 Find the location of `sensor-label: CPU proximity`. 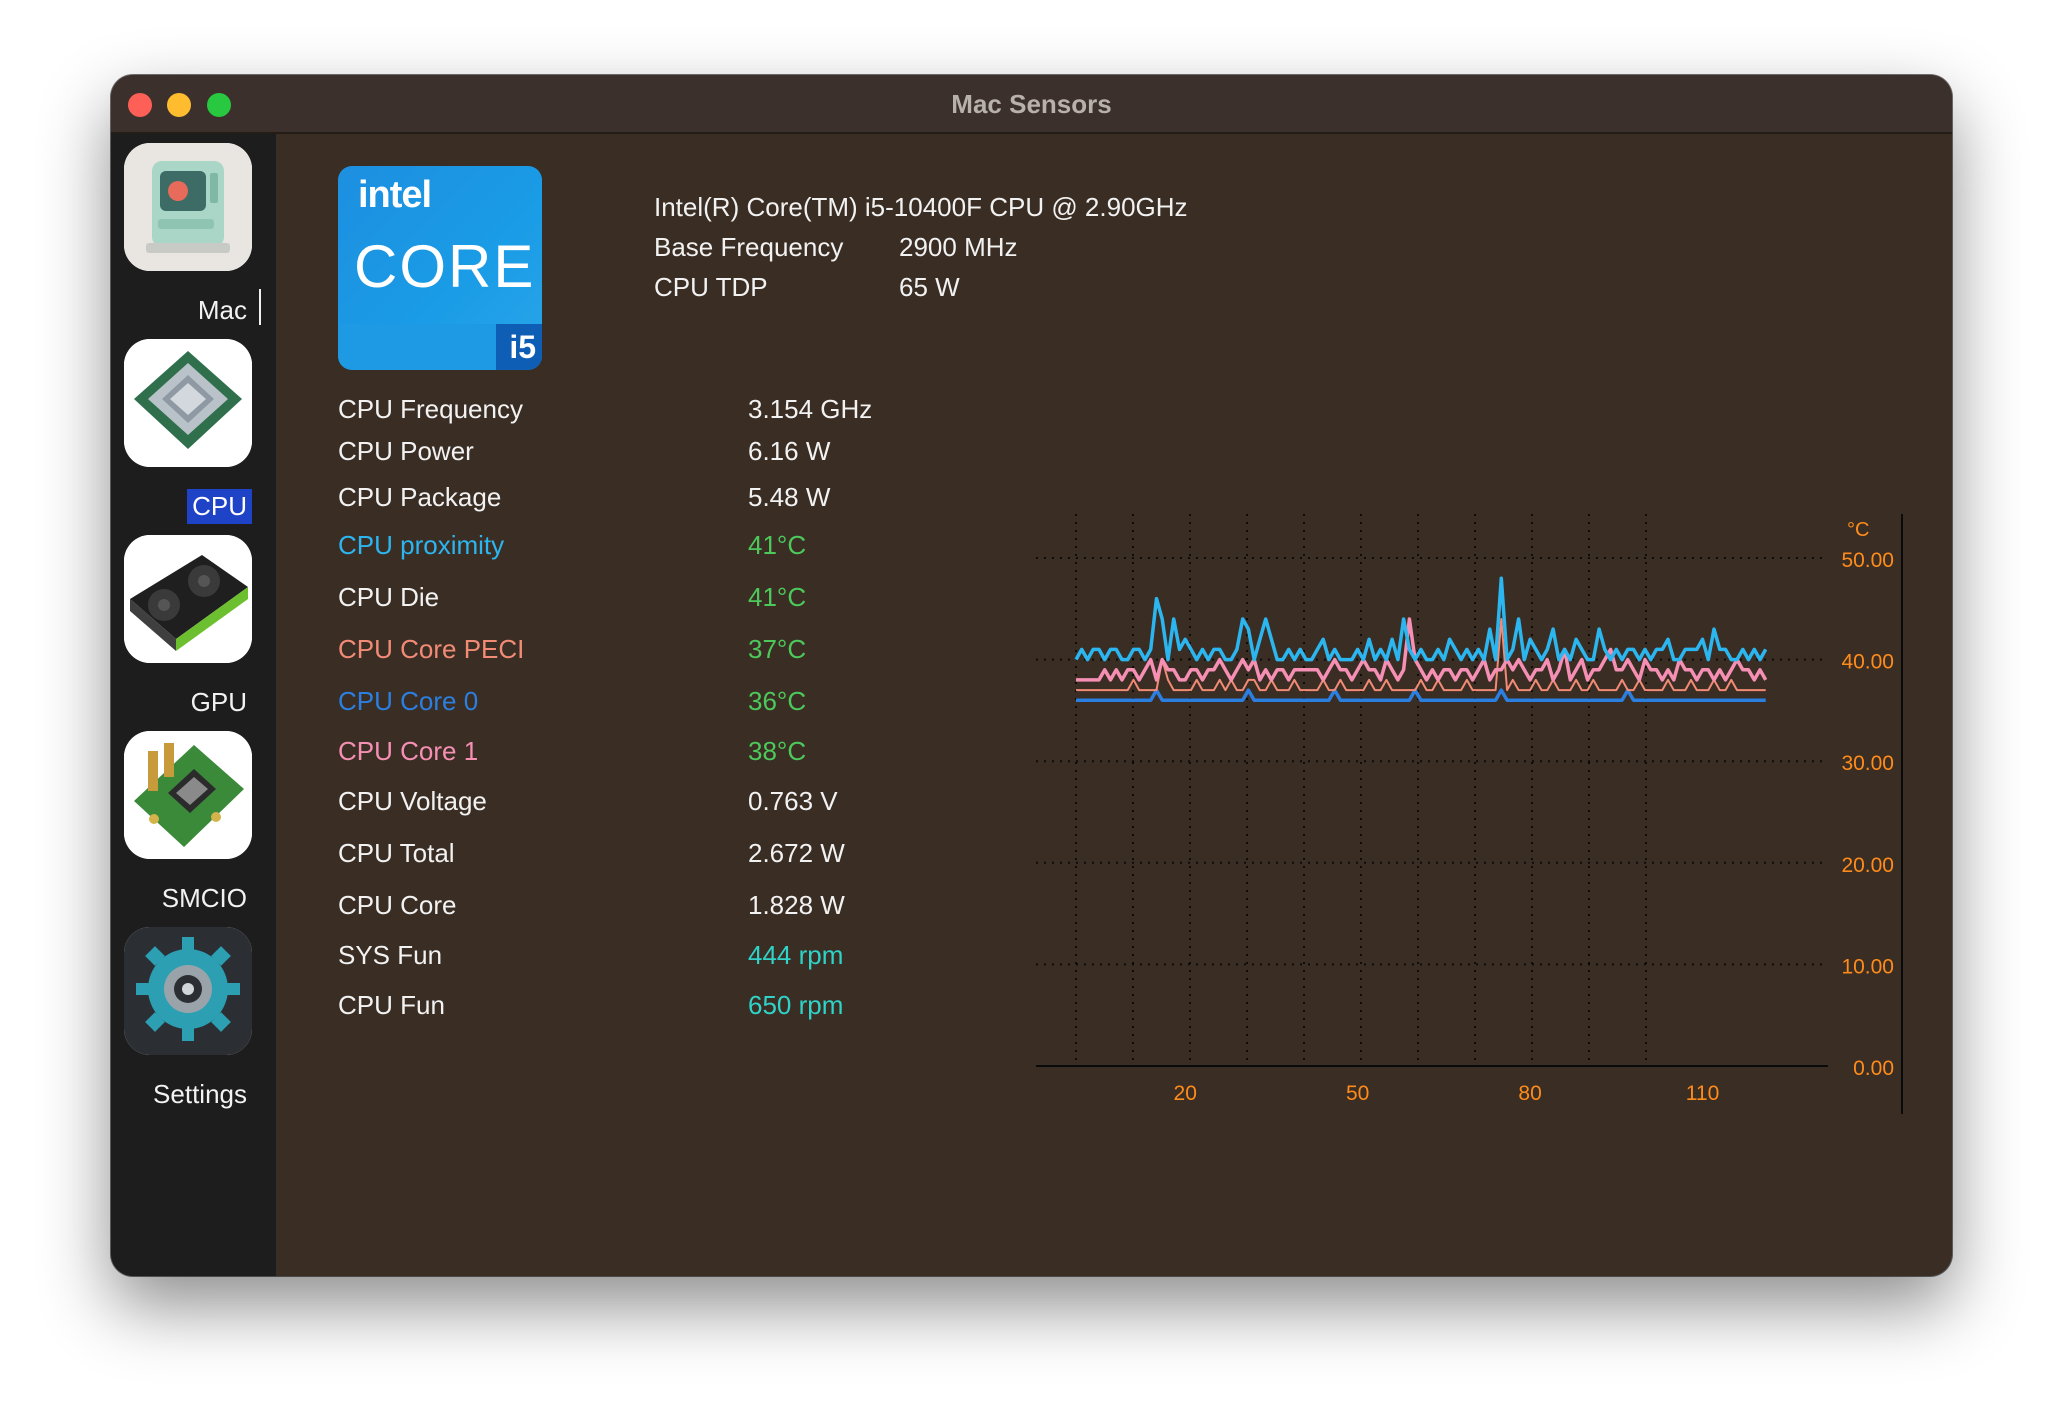

sensor-label: CPU proximity is located at coordinates (421, 545).